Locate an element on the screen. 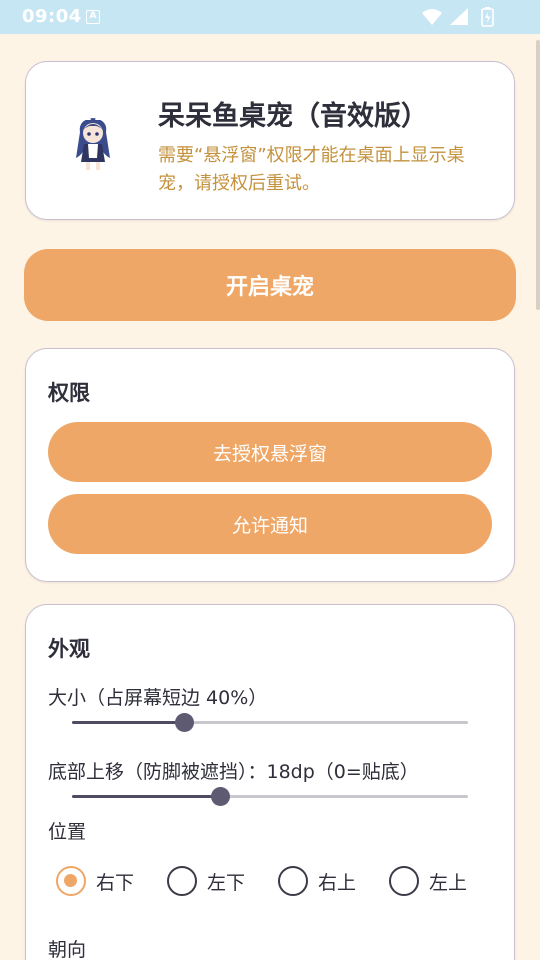 The image size is (540, 960). battery-icon is located at coordinates (487, 17).